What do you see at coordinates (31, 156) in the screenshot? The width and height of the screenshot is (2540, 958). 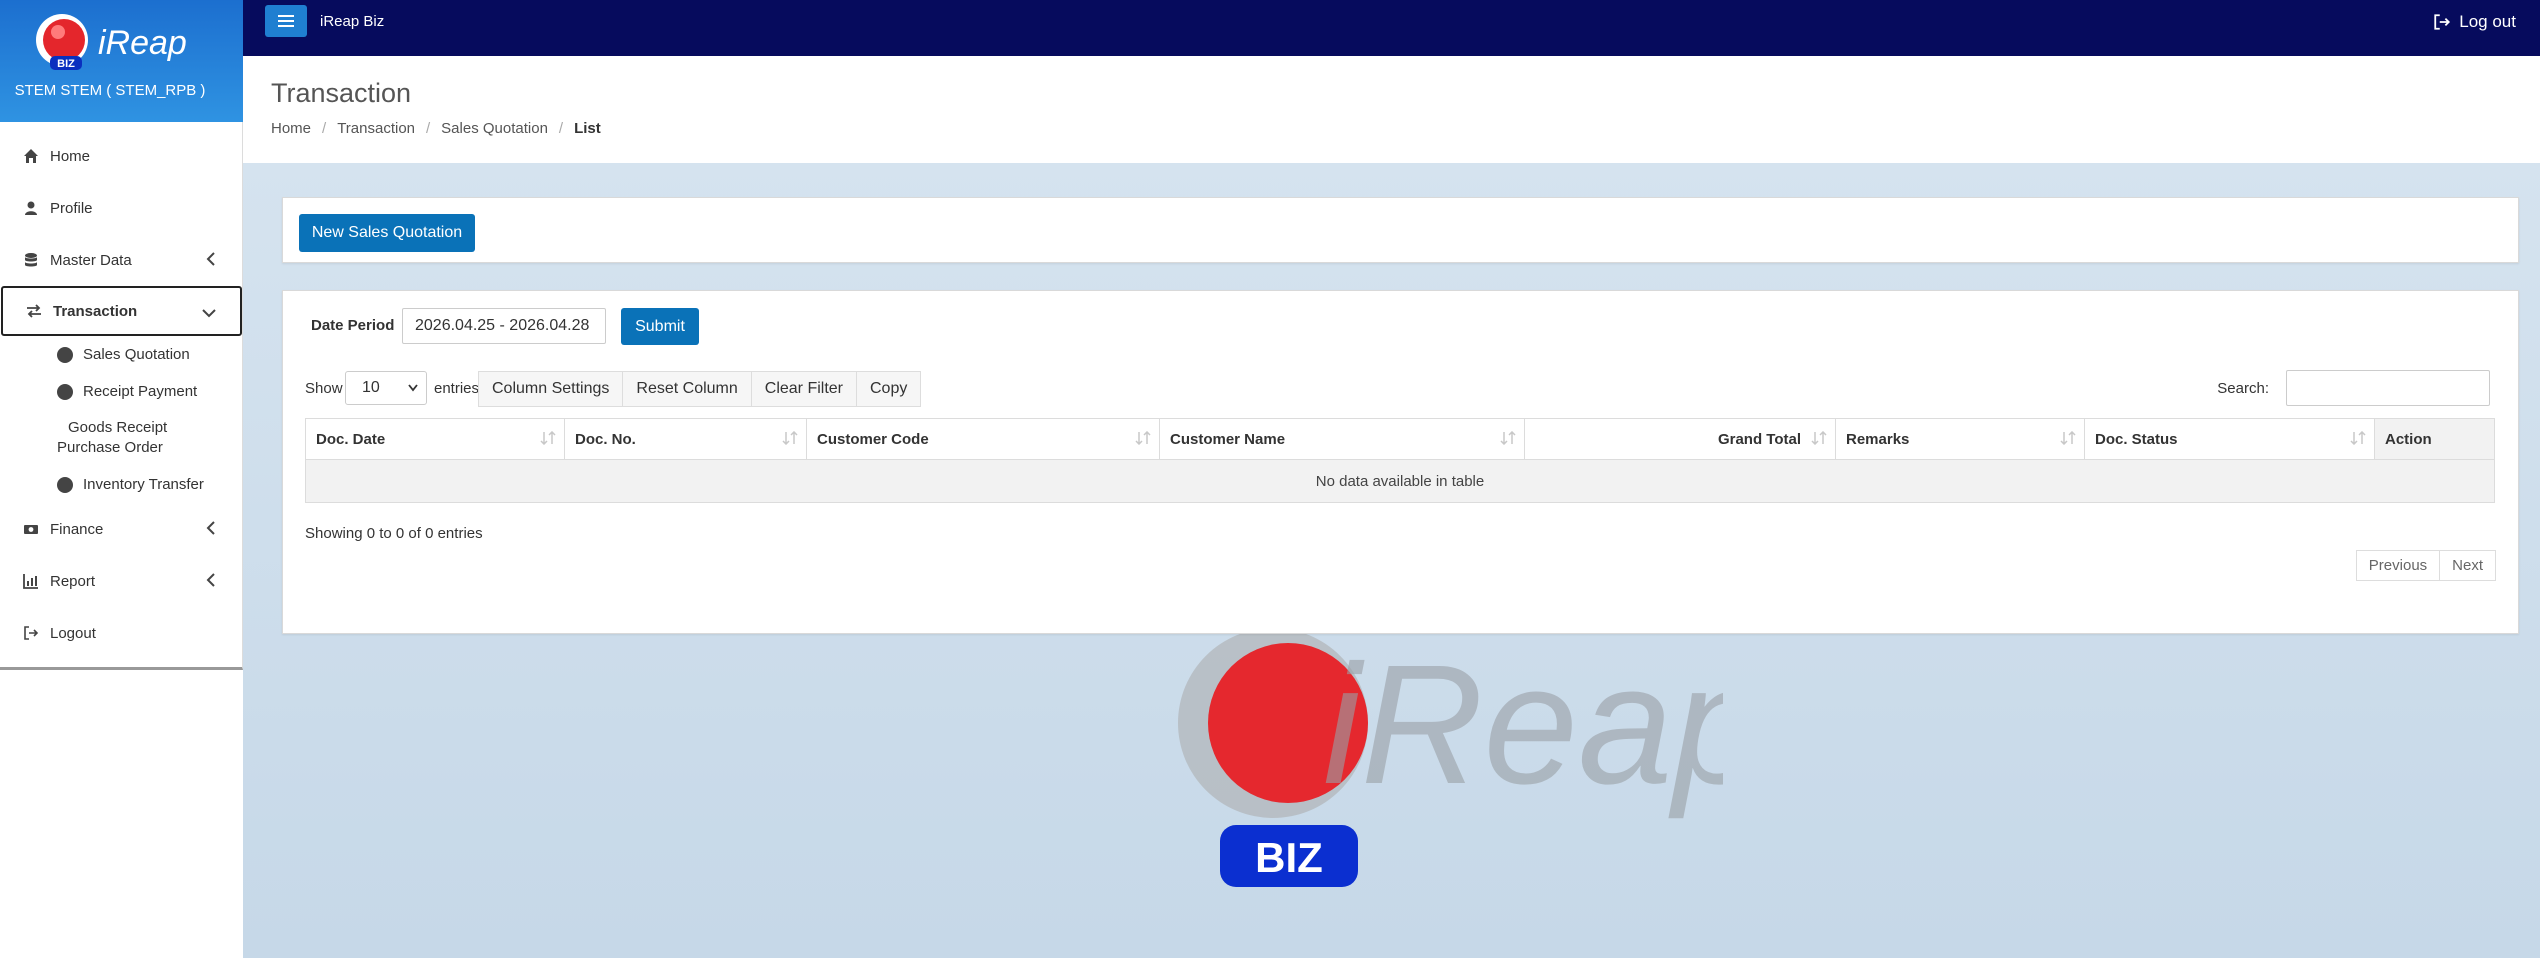 I see `home-icon` at bounding box center [31, 156].